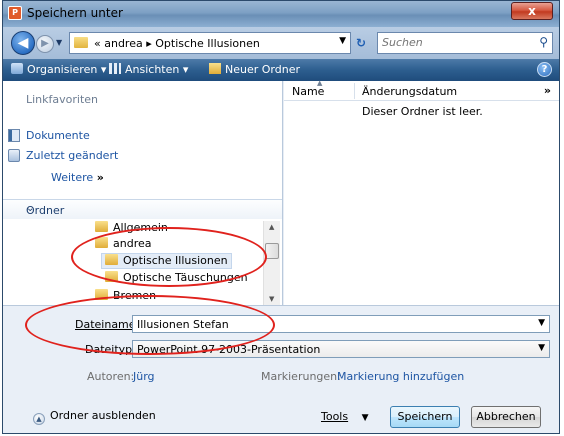 The height and width of the screenshot is (436, 564). I want to click on more-label: Weitere, so click(72, 177).